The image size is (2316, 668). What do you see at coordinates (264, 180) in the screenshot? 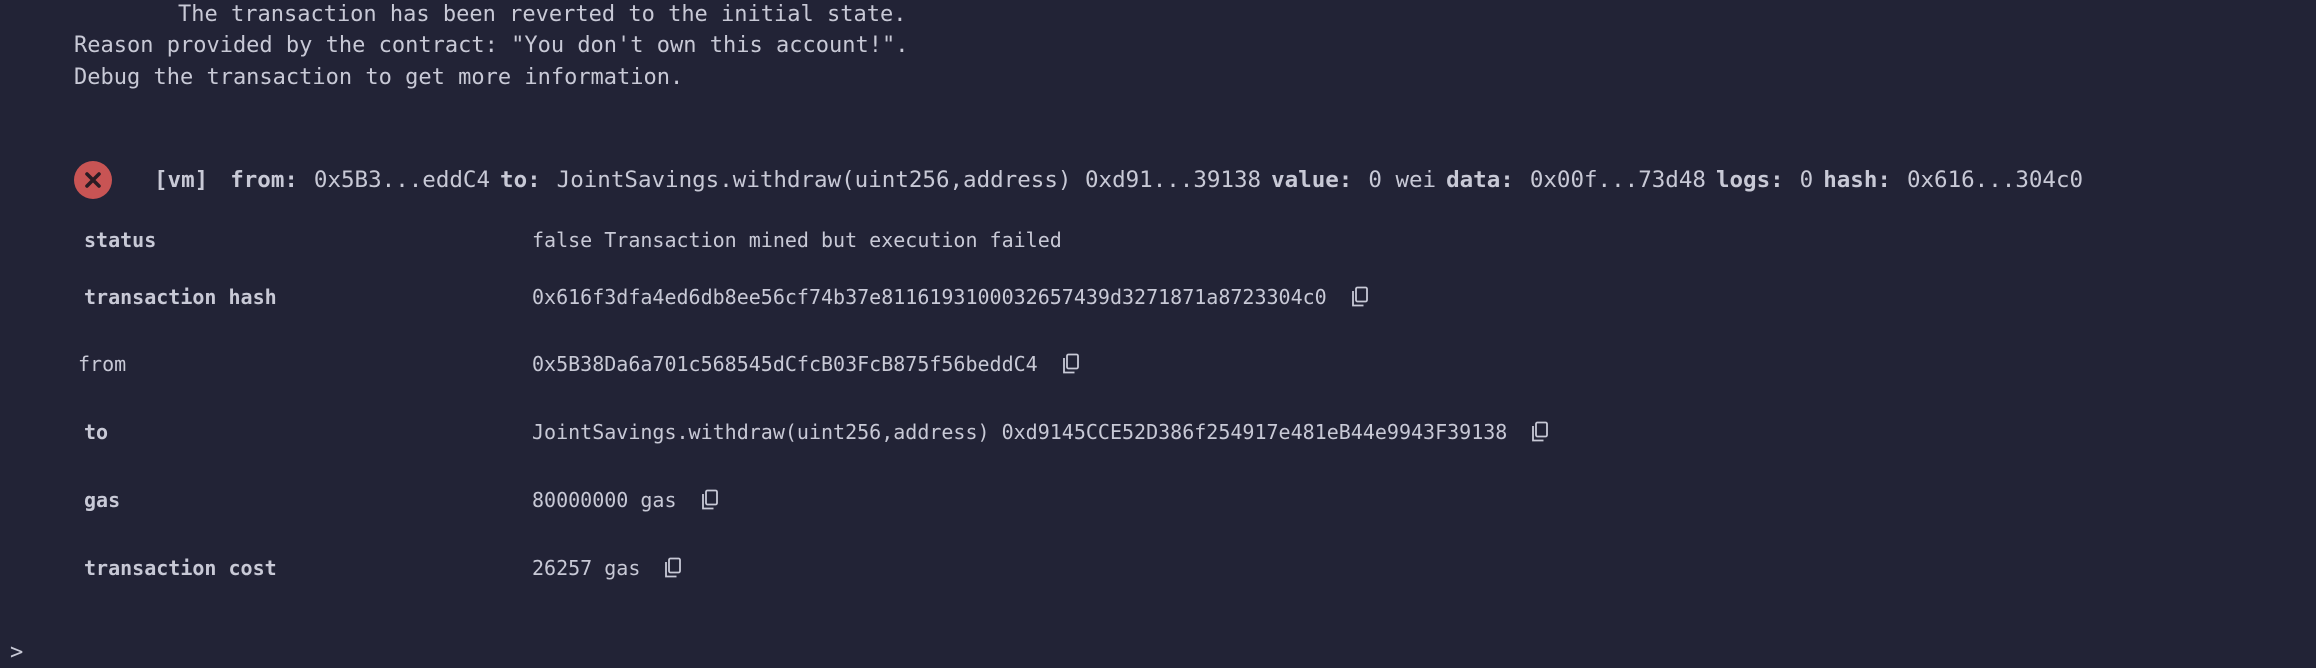
I see `summary-from-key: from:` at bounding box center [264, 180].